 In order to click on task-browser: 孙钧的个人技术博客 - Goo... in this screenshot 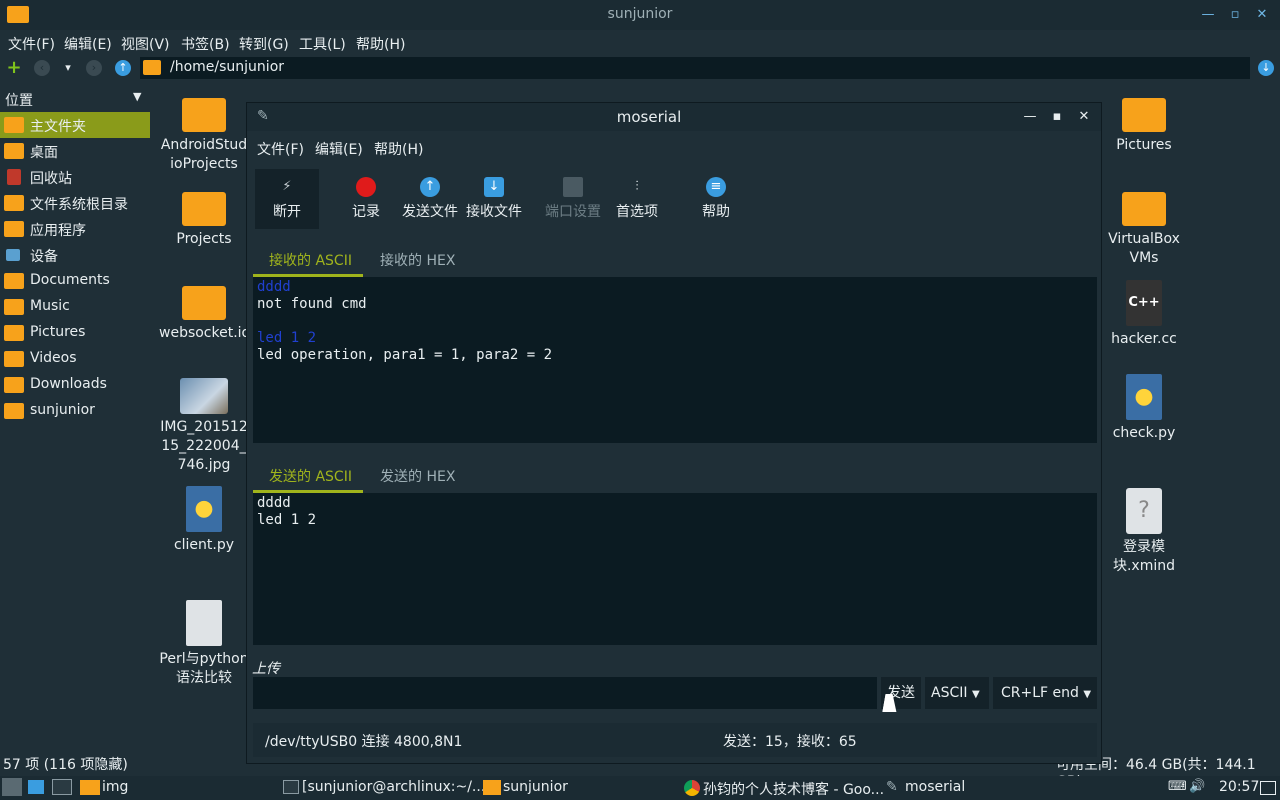, I will do `click(793, 789)`.